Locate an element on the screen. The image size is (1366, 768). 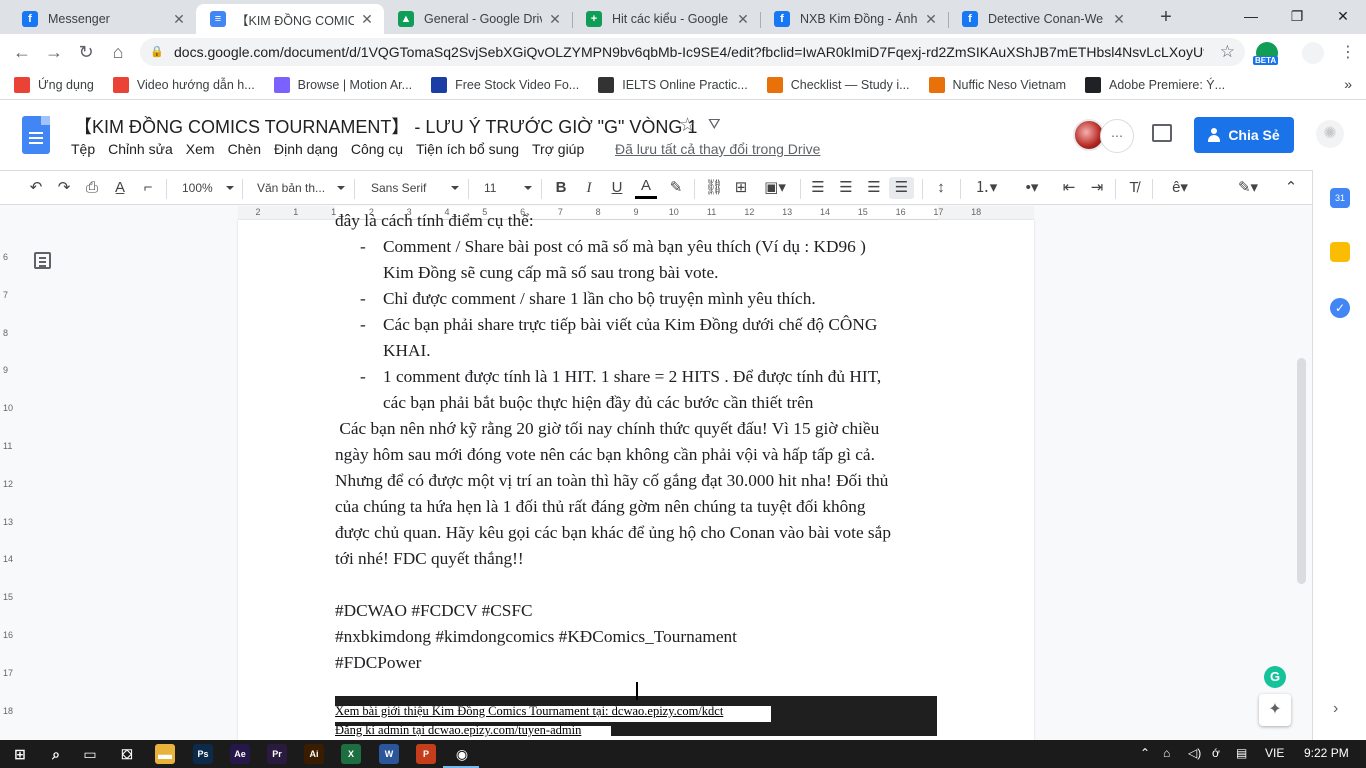
calendar-icon: 31 is located at coordinates (1340, 198).